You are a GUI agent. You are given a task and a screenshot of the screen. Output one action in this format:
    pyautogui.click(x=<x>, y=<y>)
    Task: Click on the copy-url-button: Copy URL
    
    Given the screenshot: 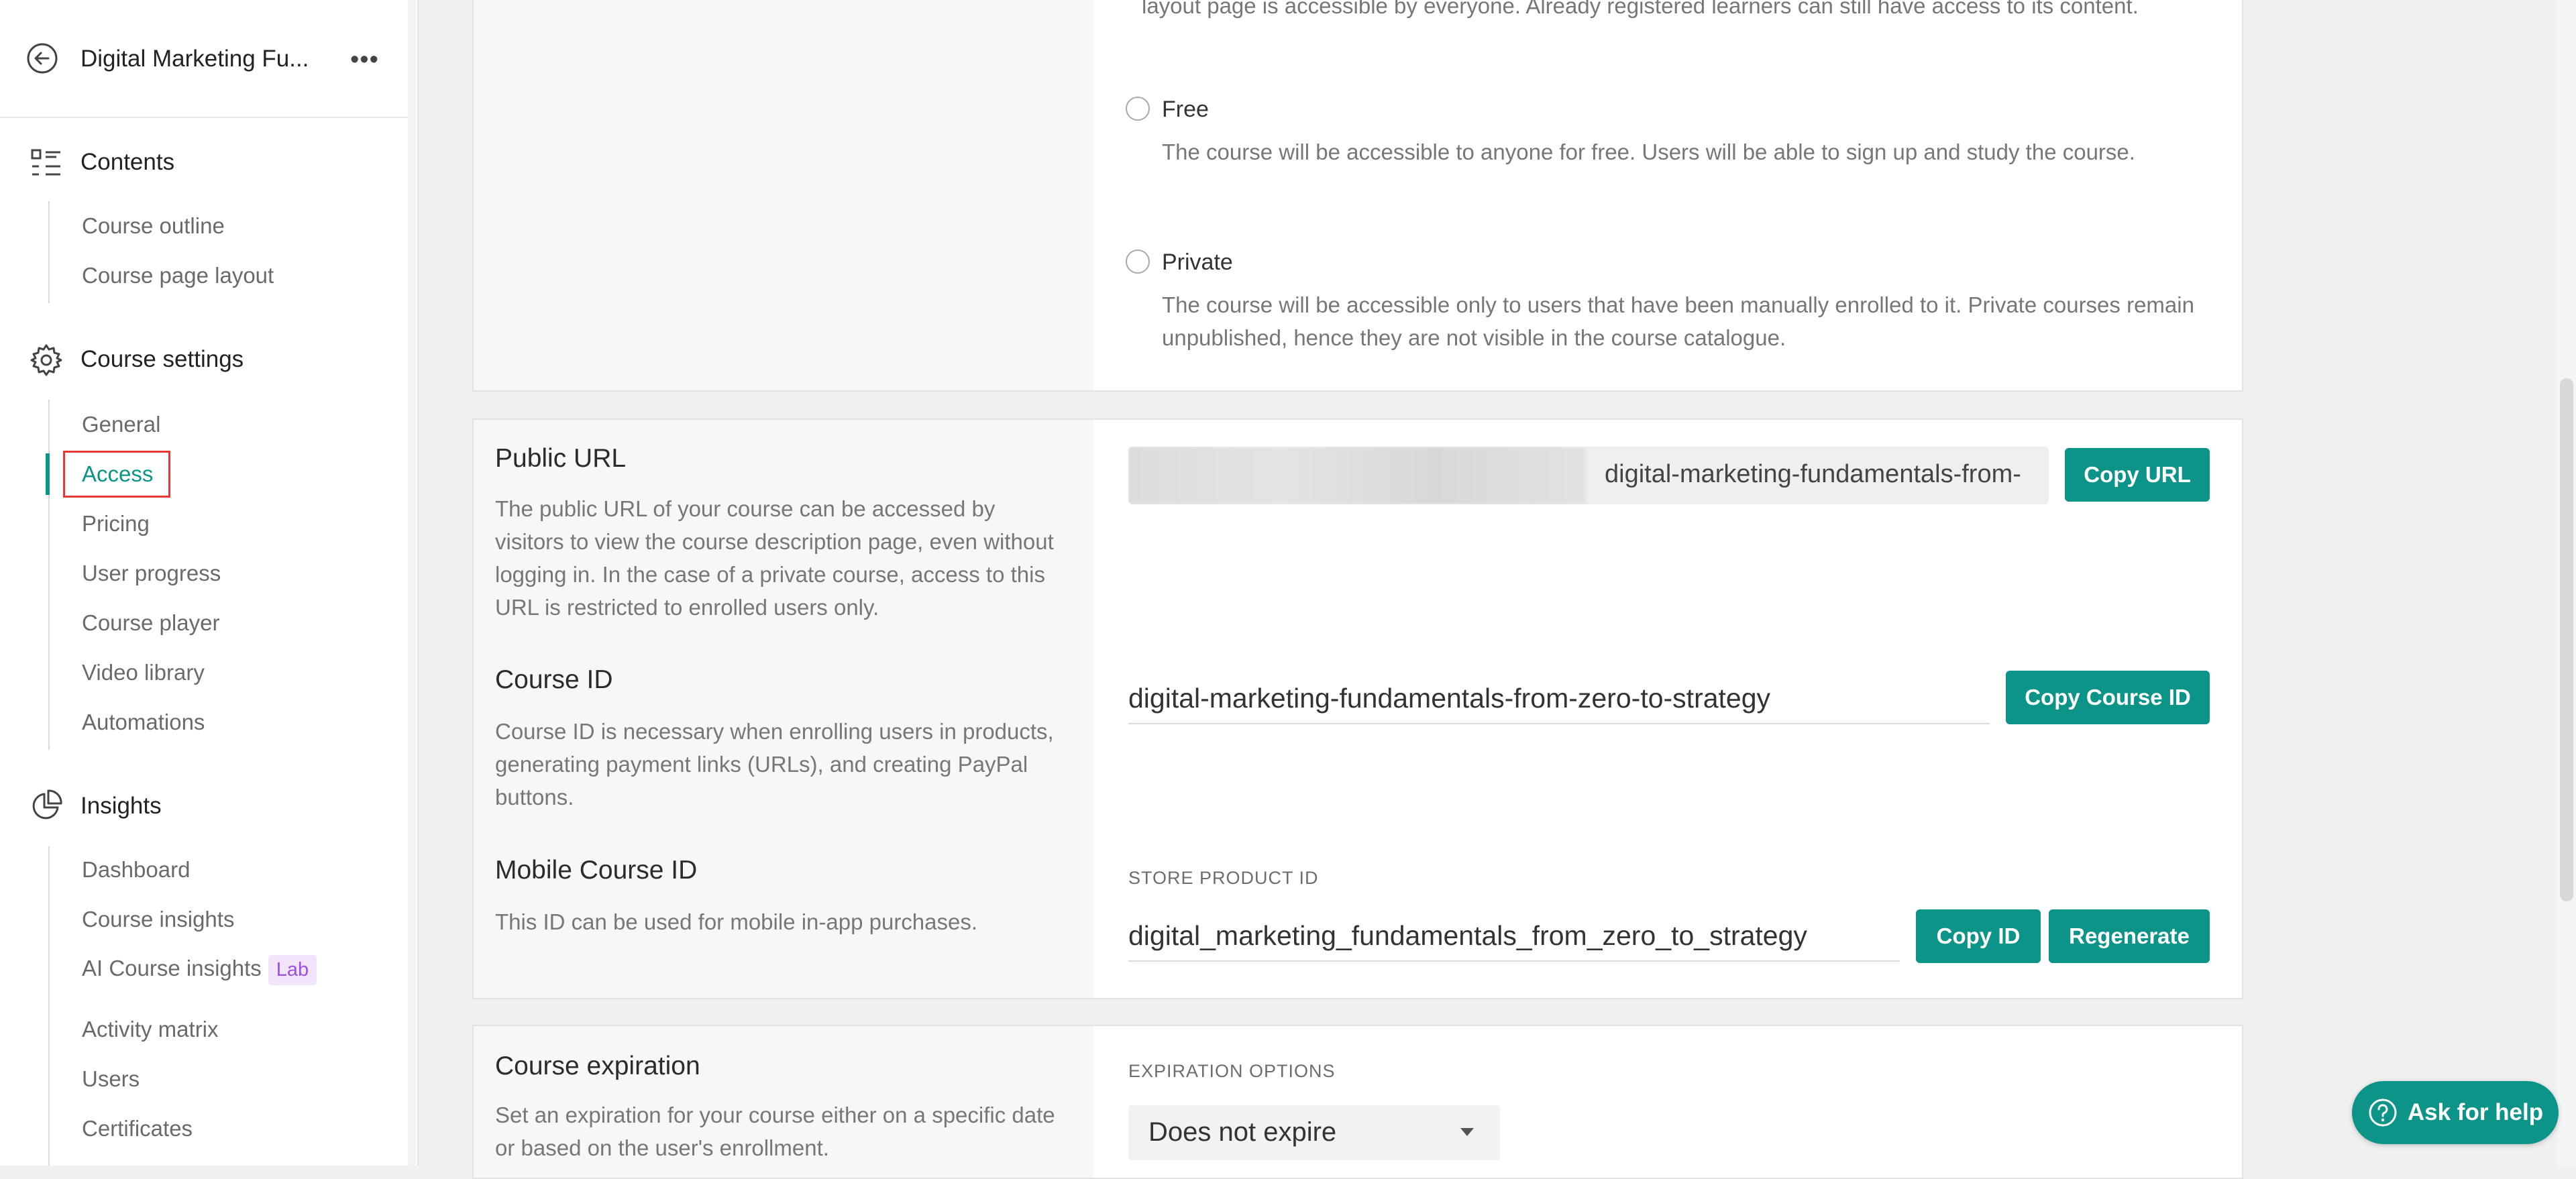 What is the action you would take?
    pyautogui.click(x=2137, y=475)
    